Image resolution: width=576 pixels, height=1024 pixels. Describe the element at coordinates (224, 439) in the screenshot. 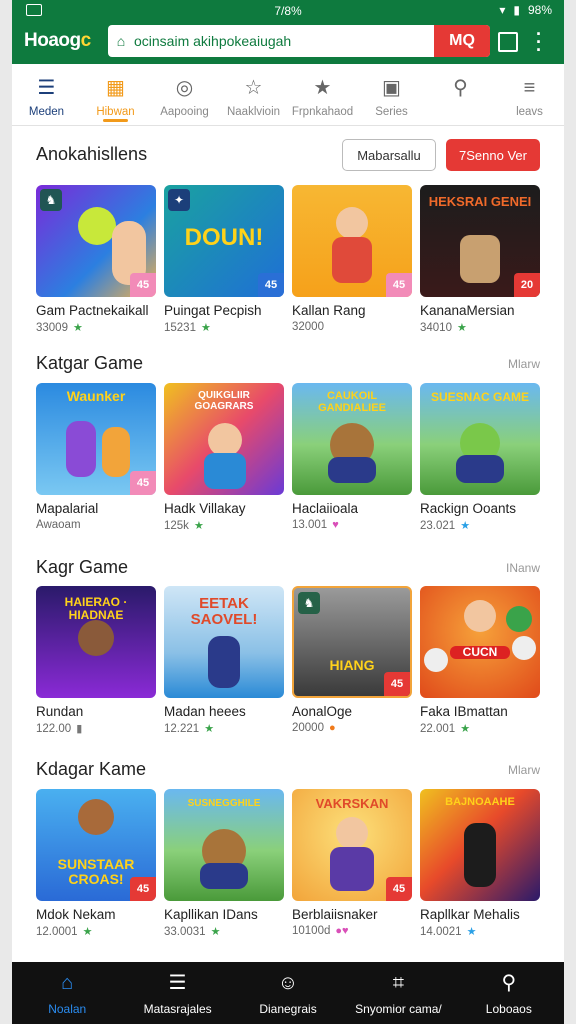

I see `game-thumbnail: QUIKGLIIR GOAGRARS` at that location.